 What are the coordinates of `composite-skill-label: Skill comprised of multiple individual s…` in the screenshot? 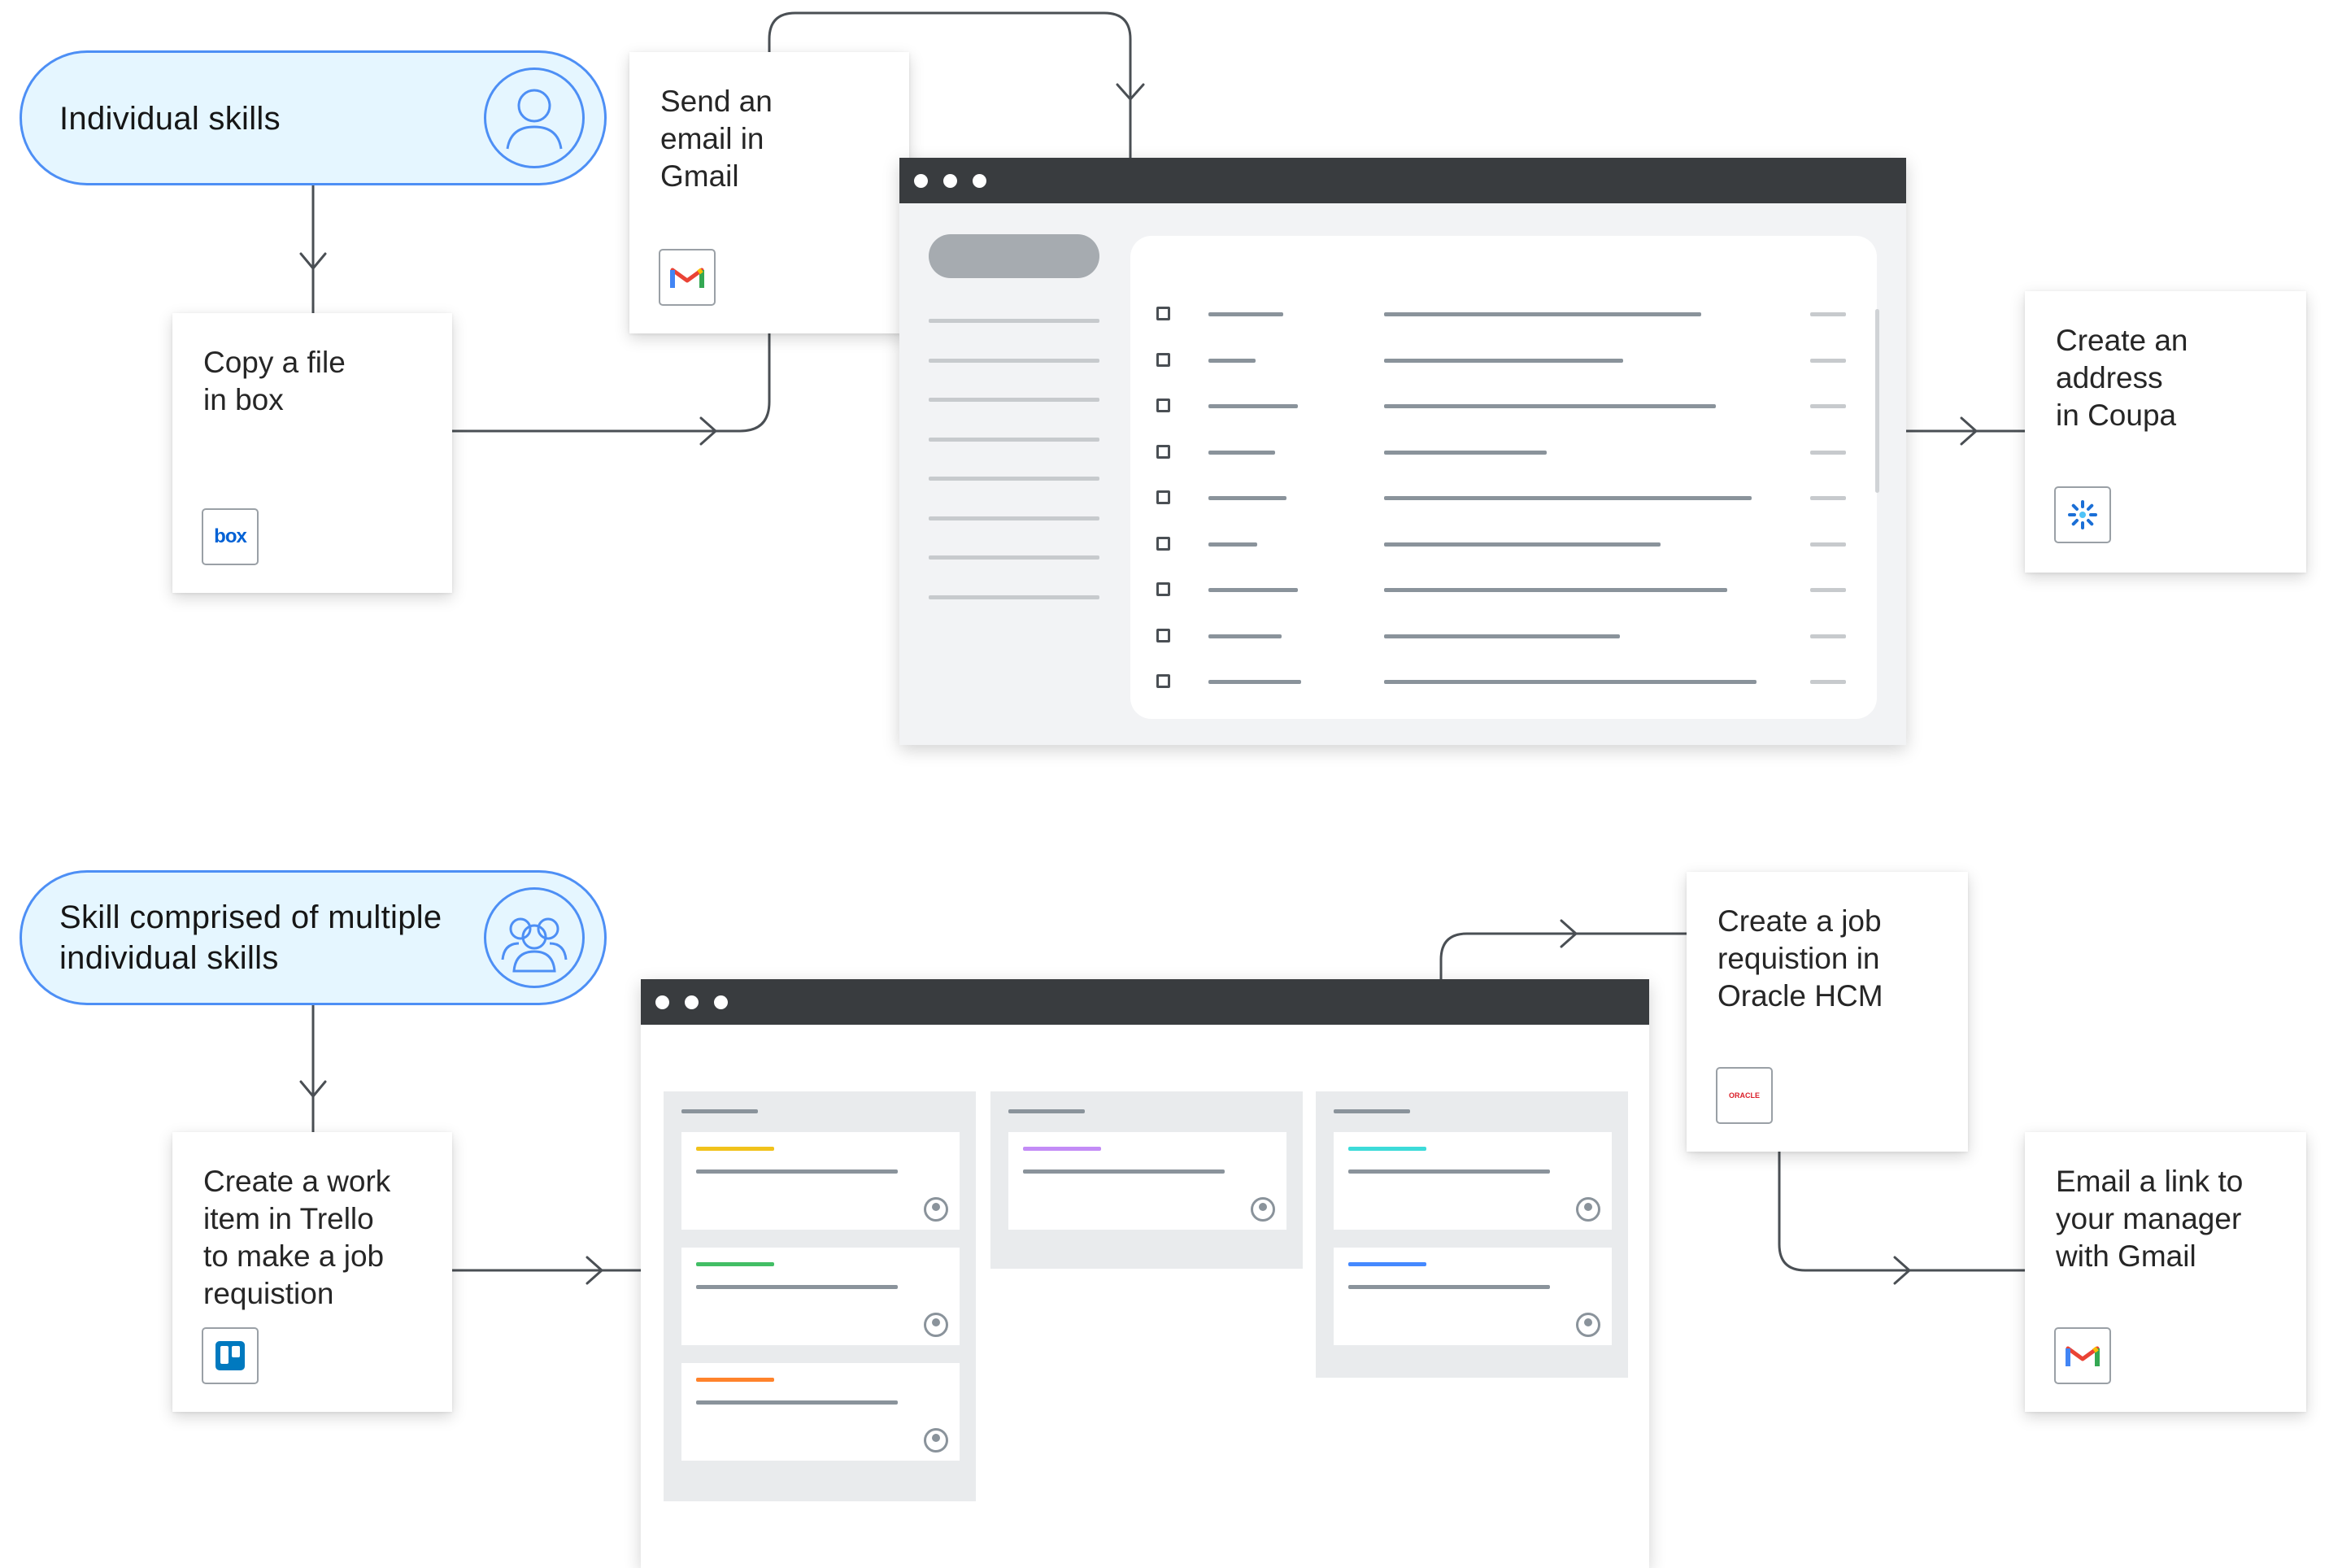 It's located at (251, 937).